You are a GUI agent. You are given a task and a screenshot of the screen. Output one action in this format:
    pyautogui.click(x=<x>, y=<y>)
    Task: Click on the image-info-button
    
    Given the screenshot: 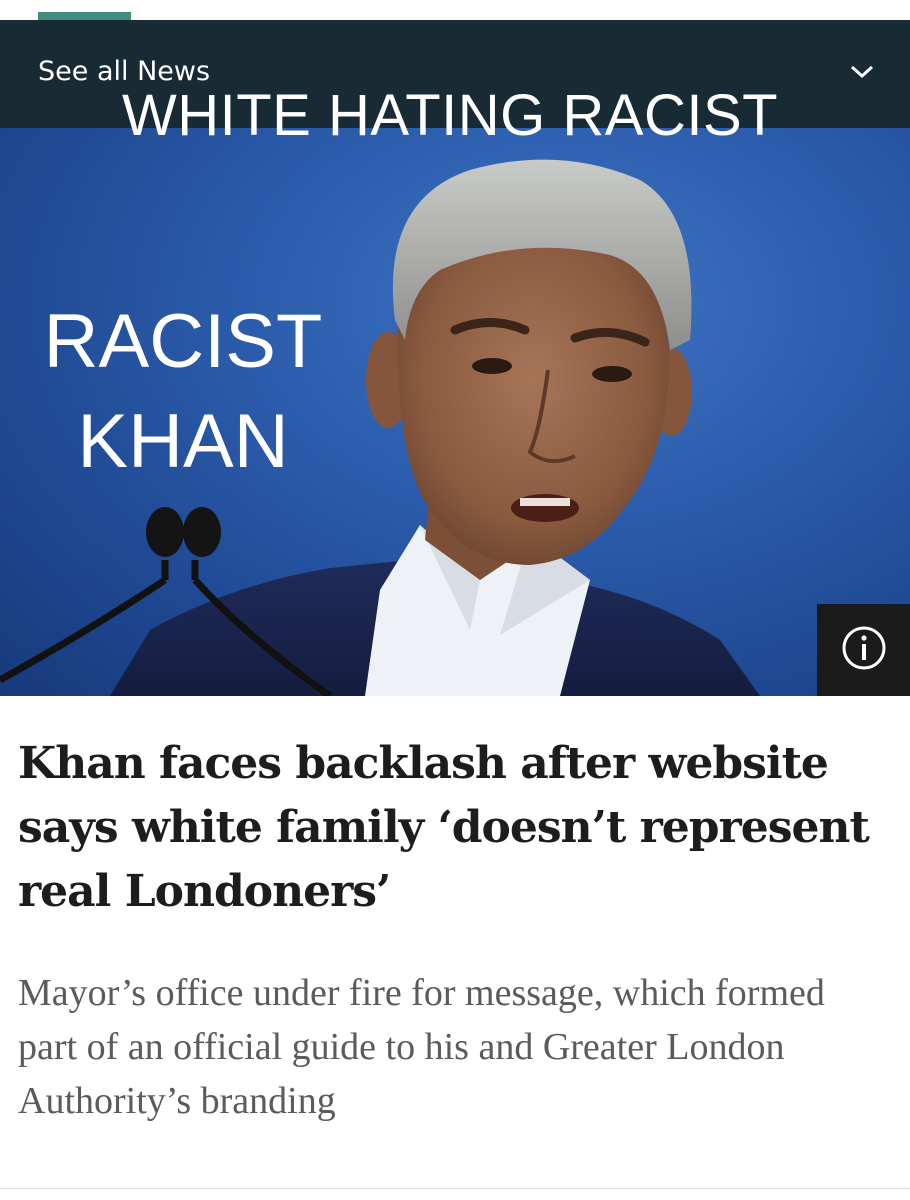 What is the action you would take?
    pyautogui.click(x=863, y=650)
    